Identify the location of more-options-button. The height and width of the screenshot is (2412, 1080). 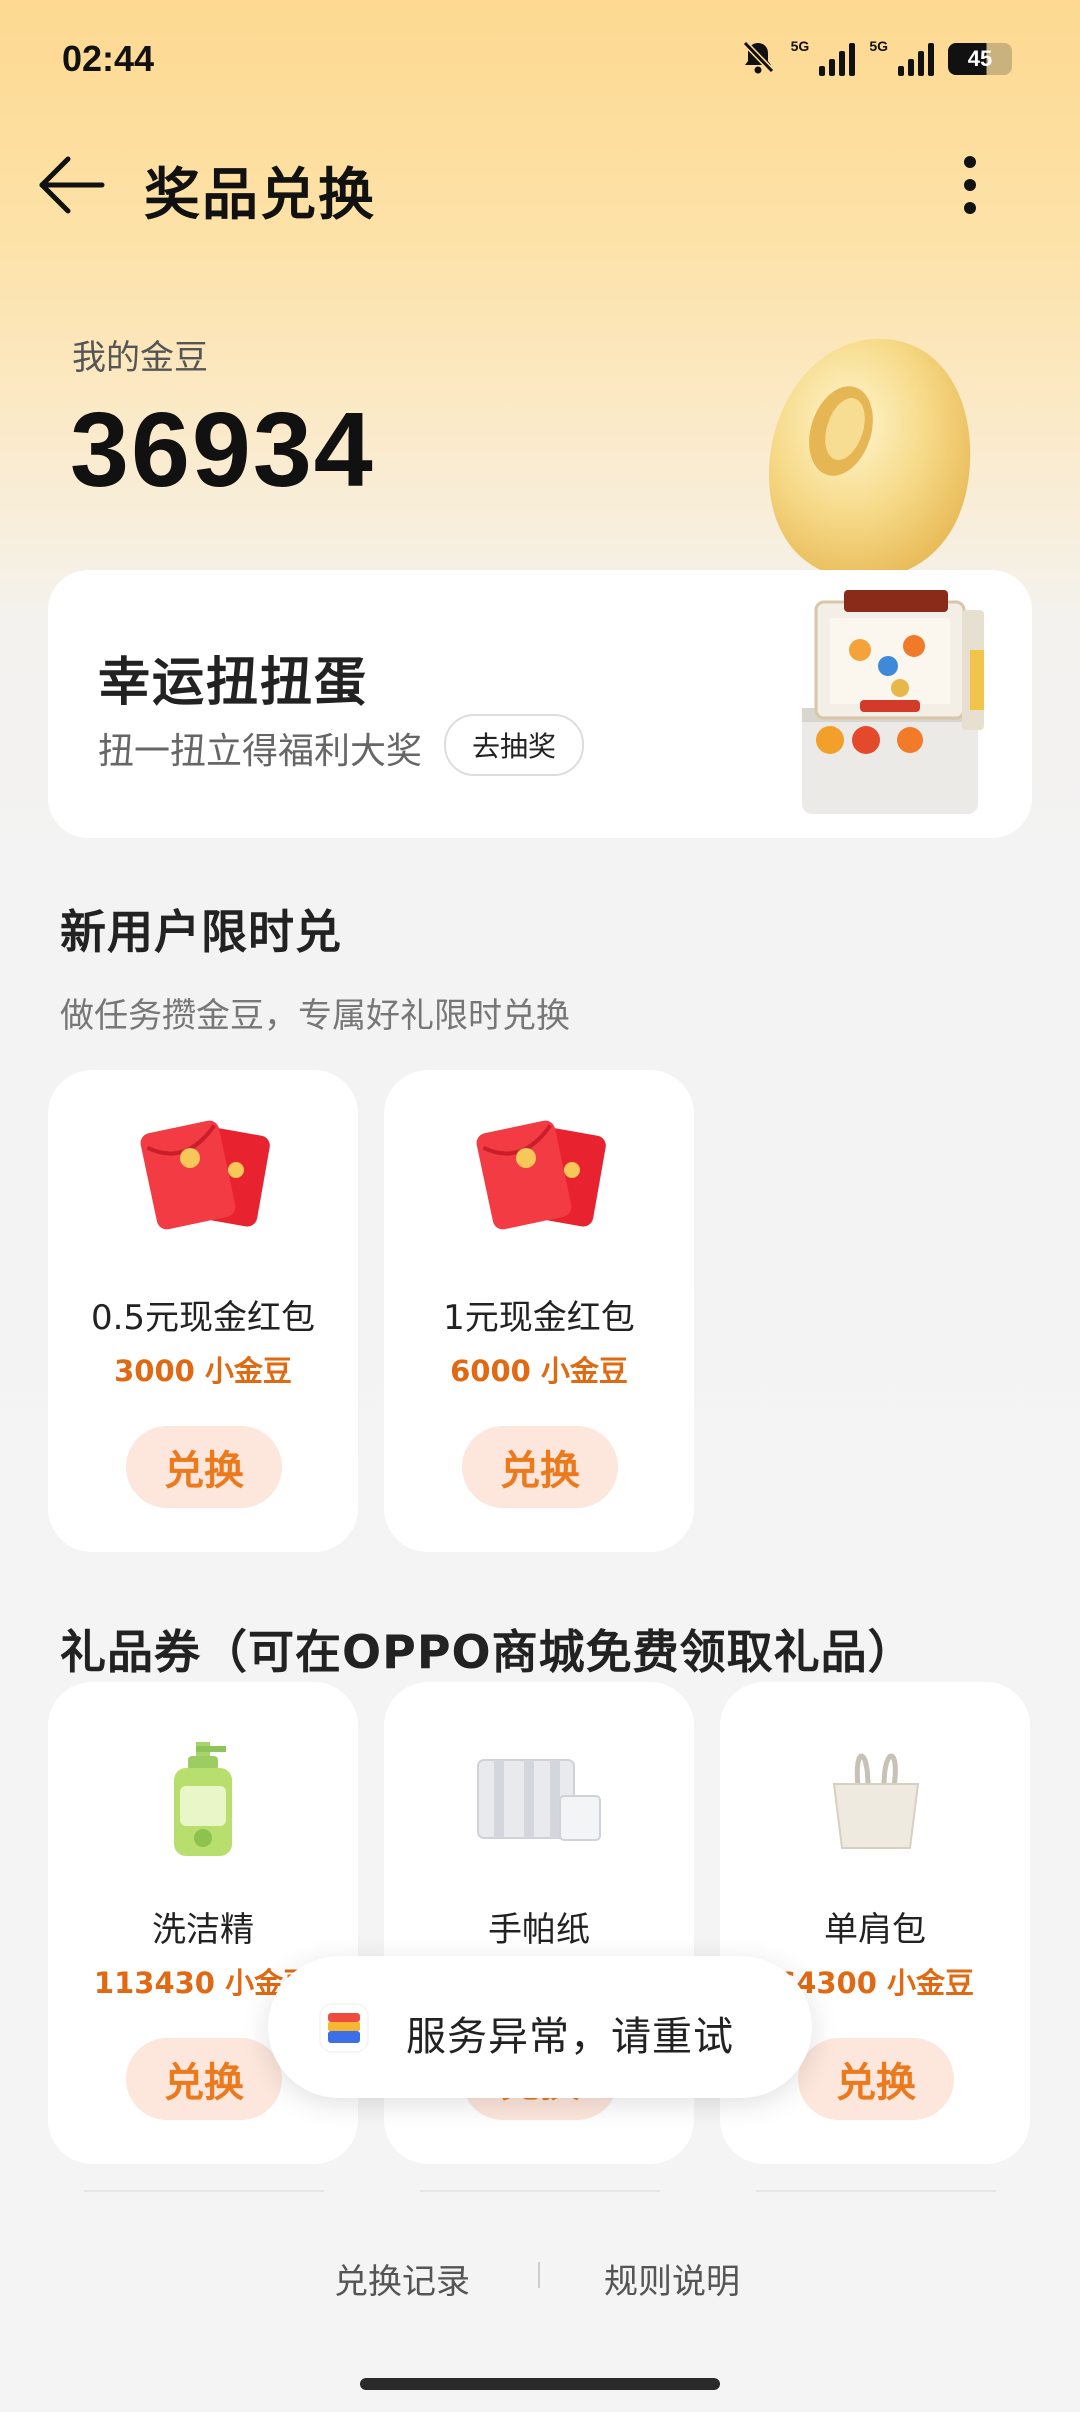
(970, 185).